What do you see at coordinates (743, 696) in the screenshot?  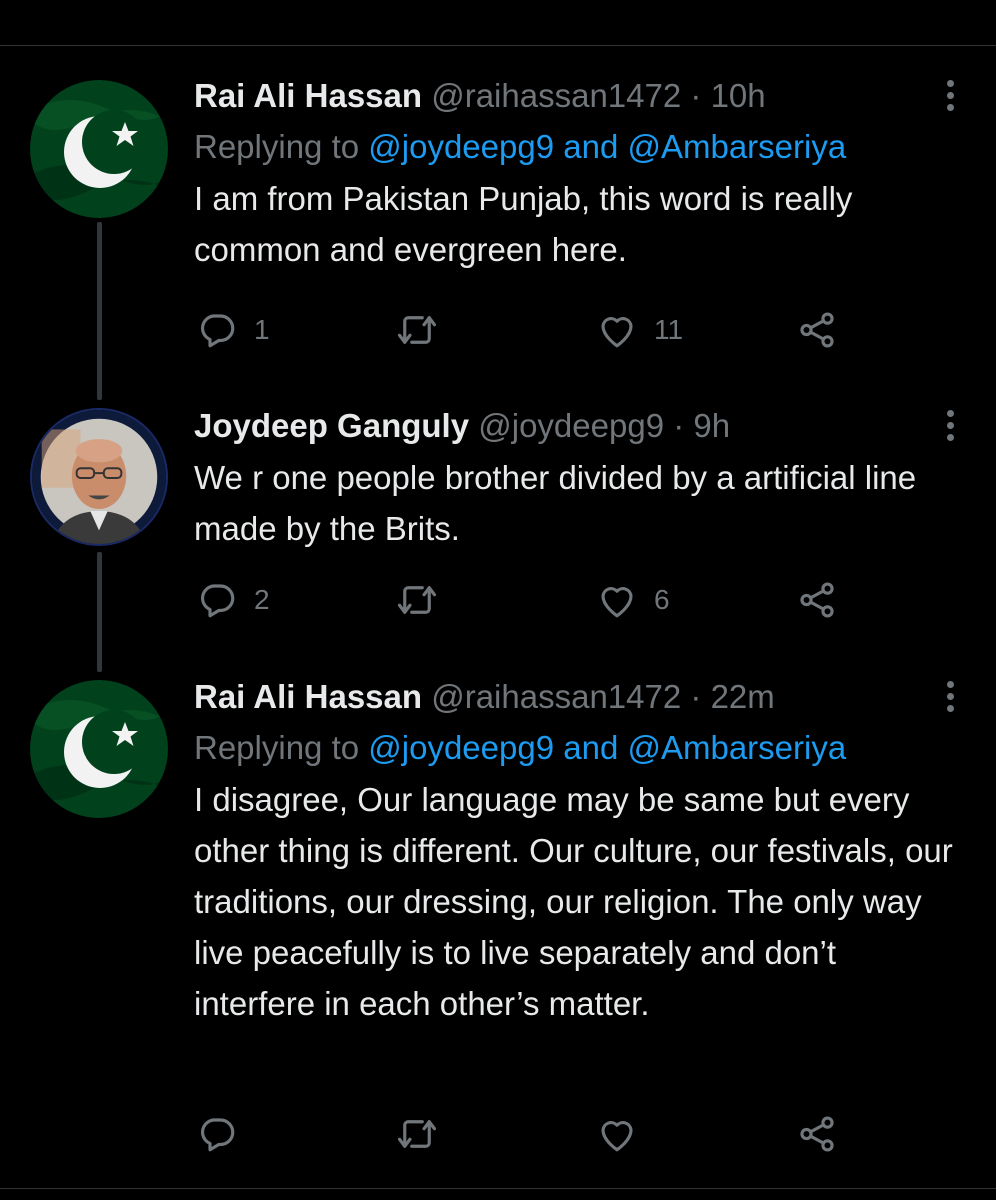 I see `timestamp: 22m` at bounding box center [743, 696].